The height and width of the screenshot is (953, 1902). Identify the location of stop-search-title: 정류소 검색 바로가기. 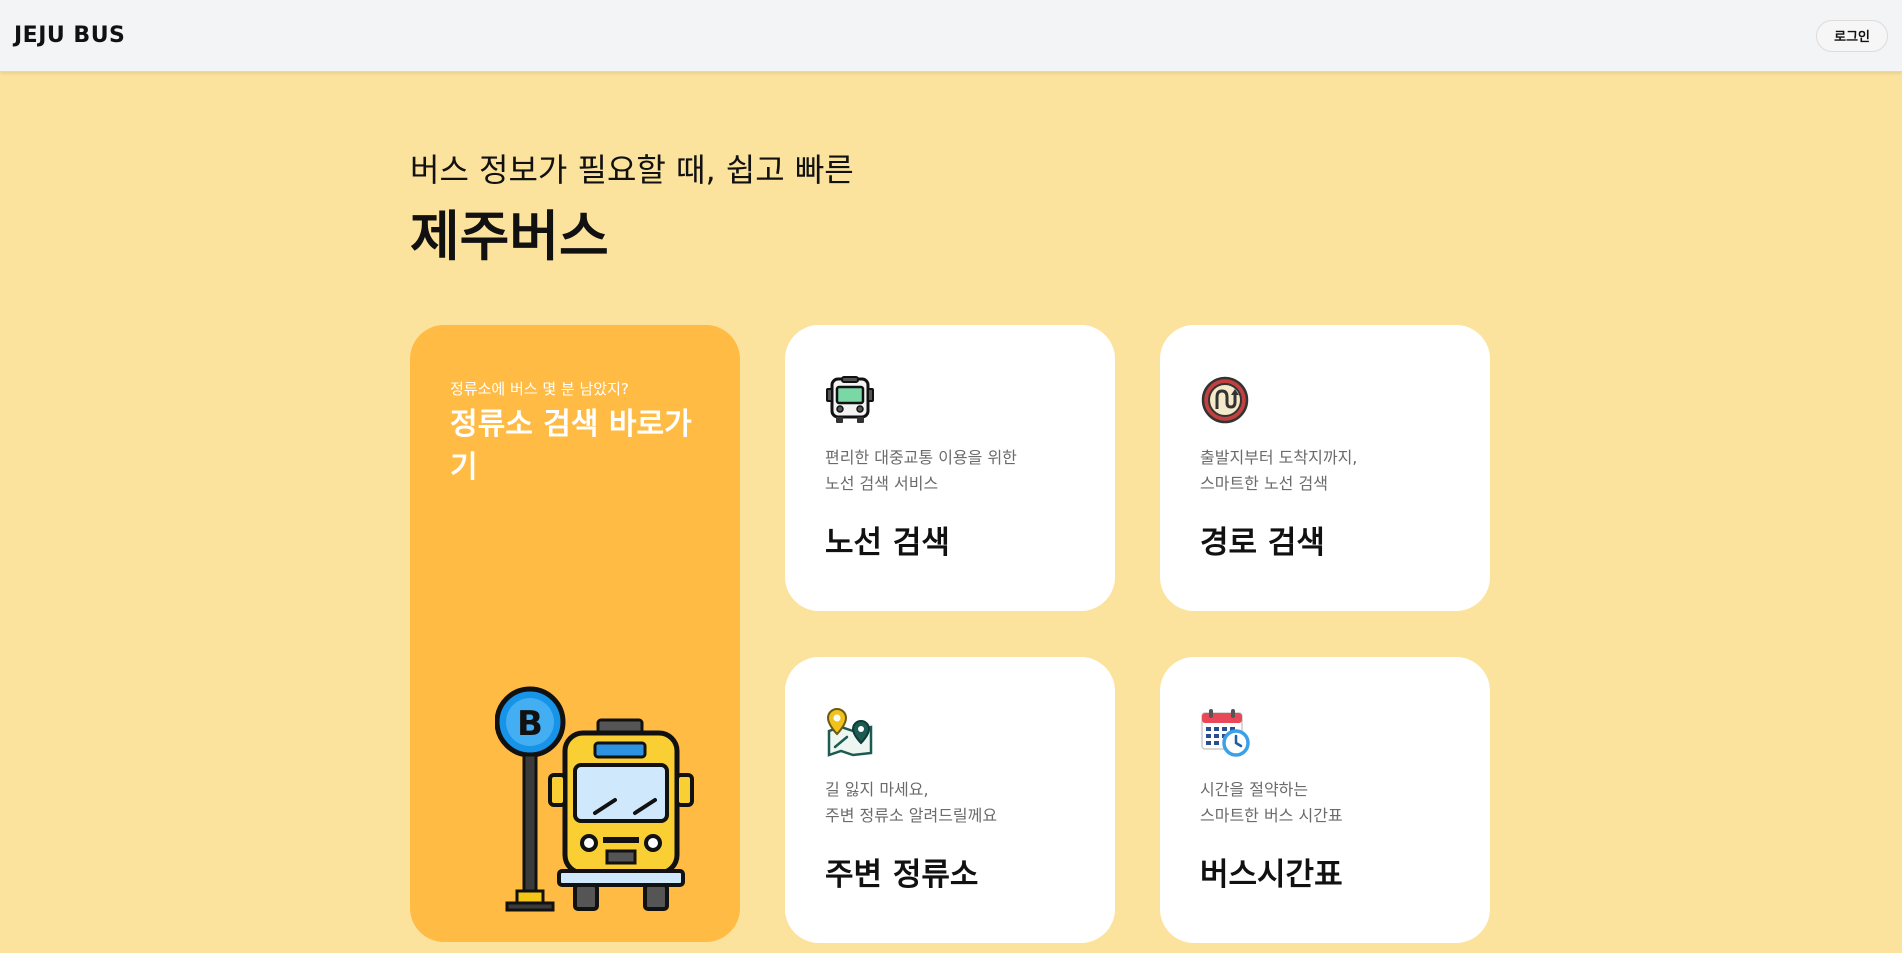
(571, 446).